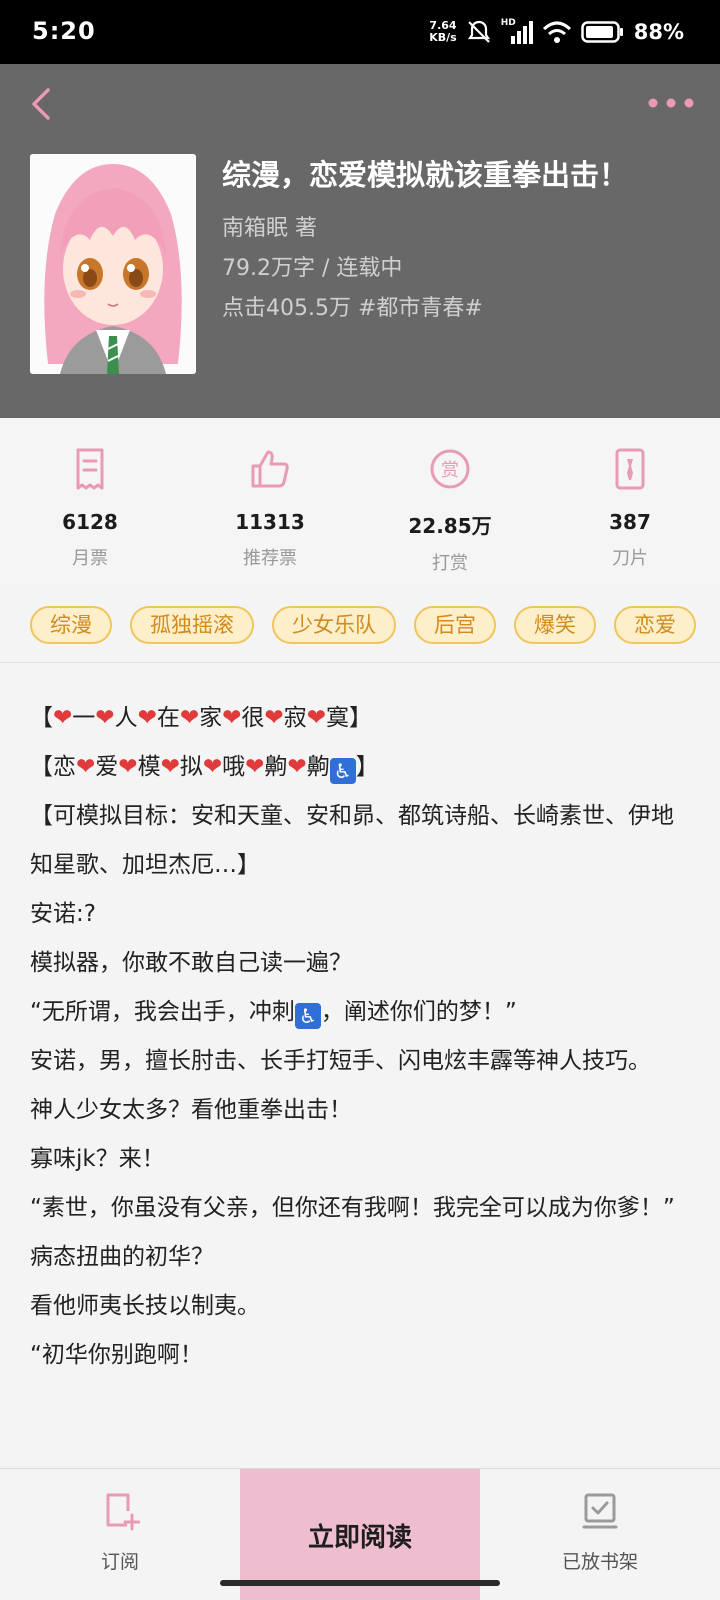 This screenshot has width=720, height=1600. I want to click on stat-label: 刀片, so click(630, 558).